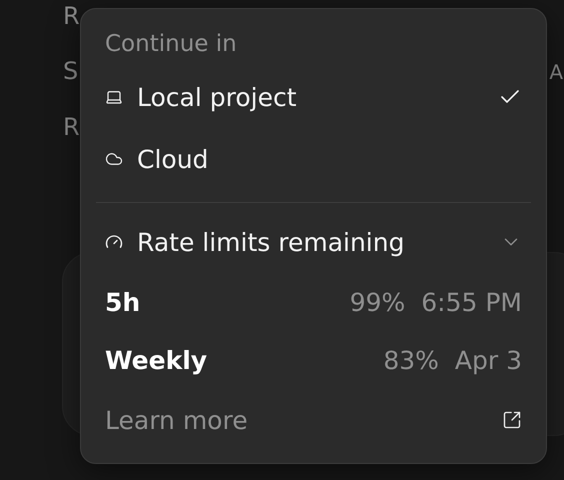 The height and width of the screenshot is (480, 564). Describe the element at coordinates (378, 302) in the screenshot. I see `limit-percent: 99%` at that location.